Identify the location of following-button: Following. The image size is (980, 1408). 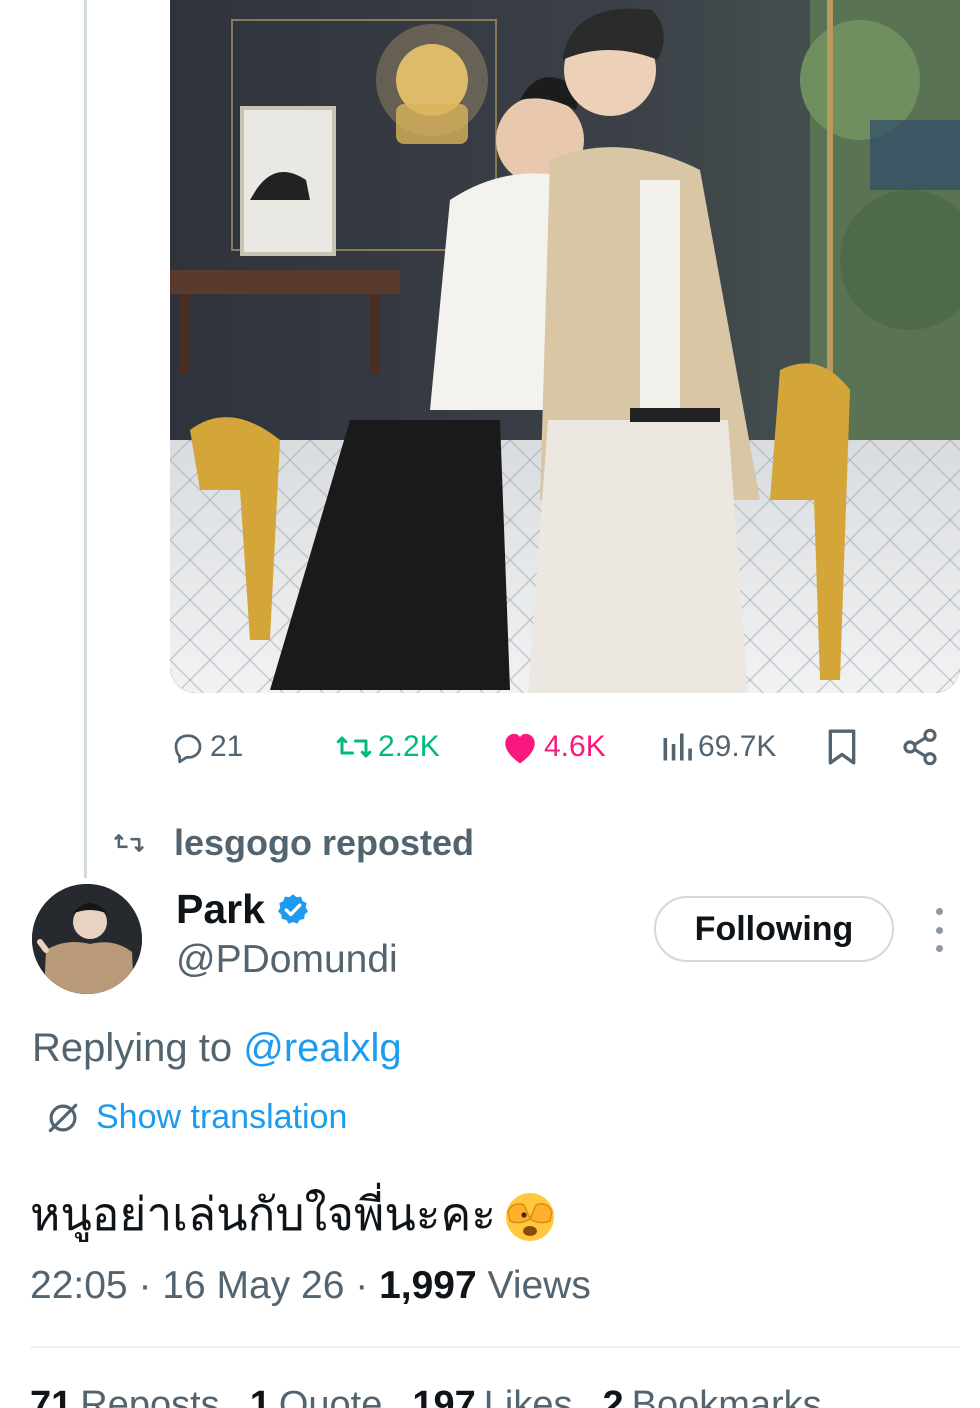
(774, 929).